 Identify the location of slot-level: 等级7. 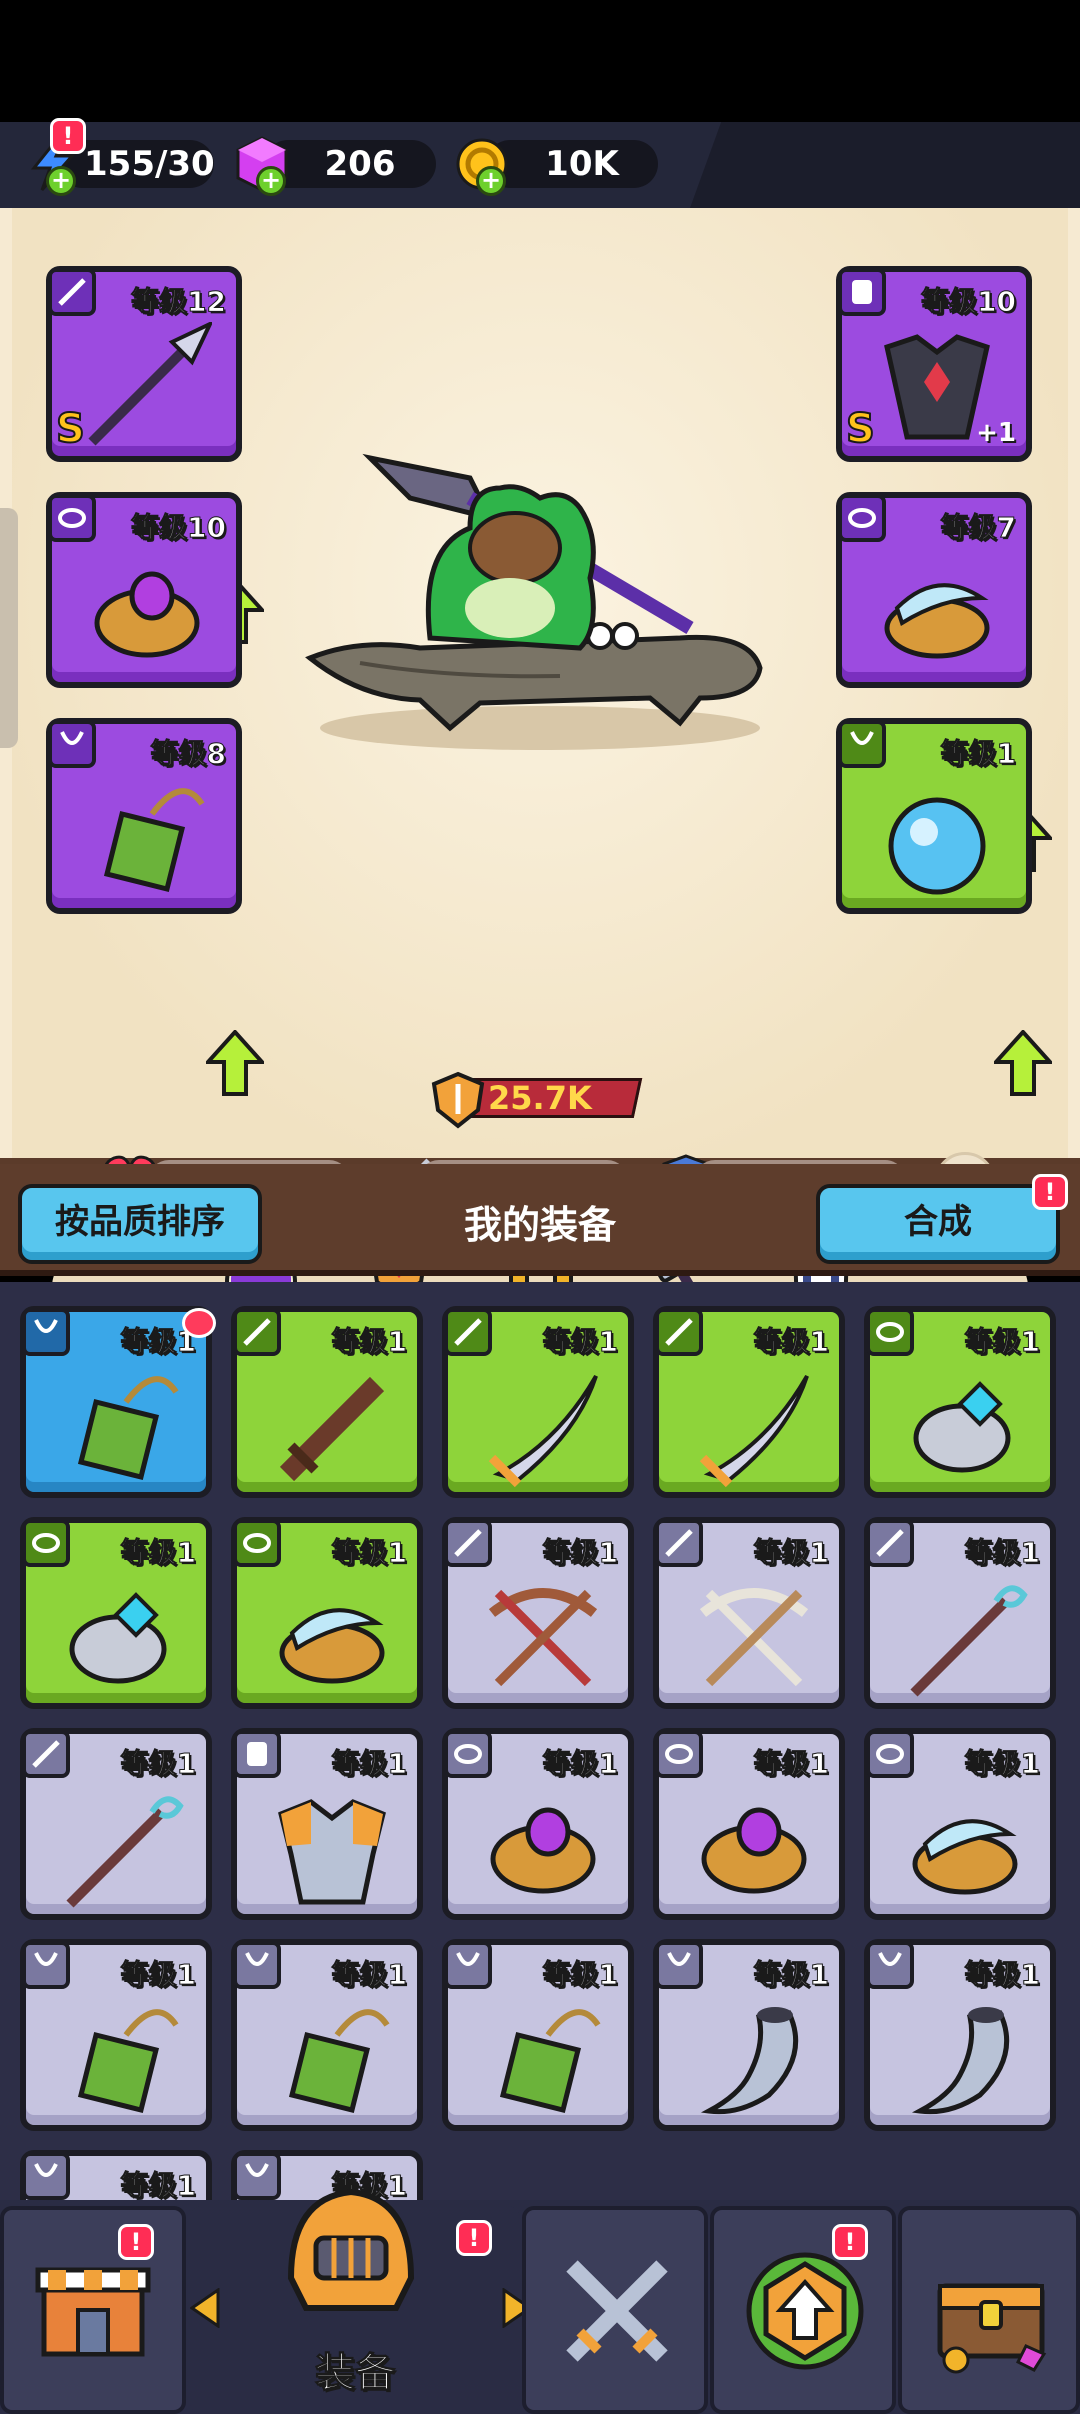
(978, 528).